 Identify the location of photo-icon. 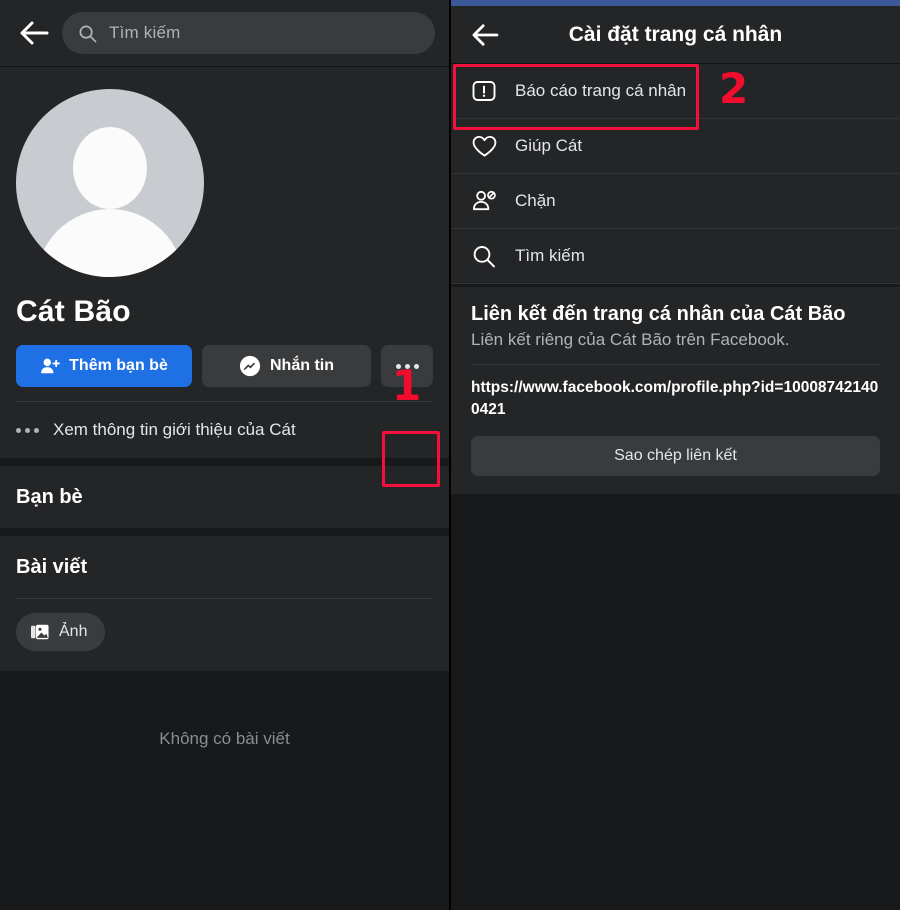
(40, 632).